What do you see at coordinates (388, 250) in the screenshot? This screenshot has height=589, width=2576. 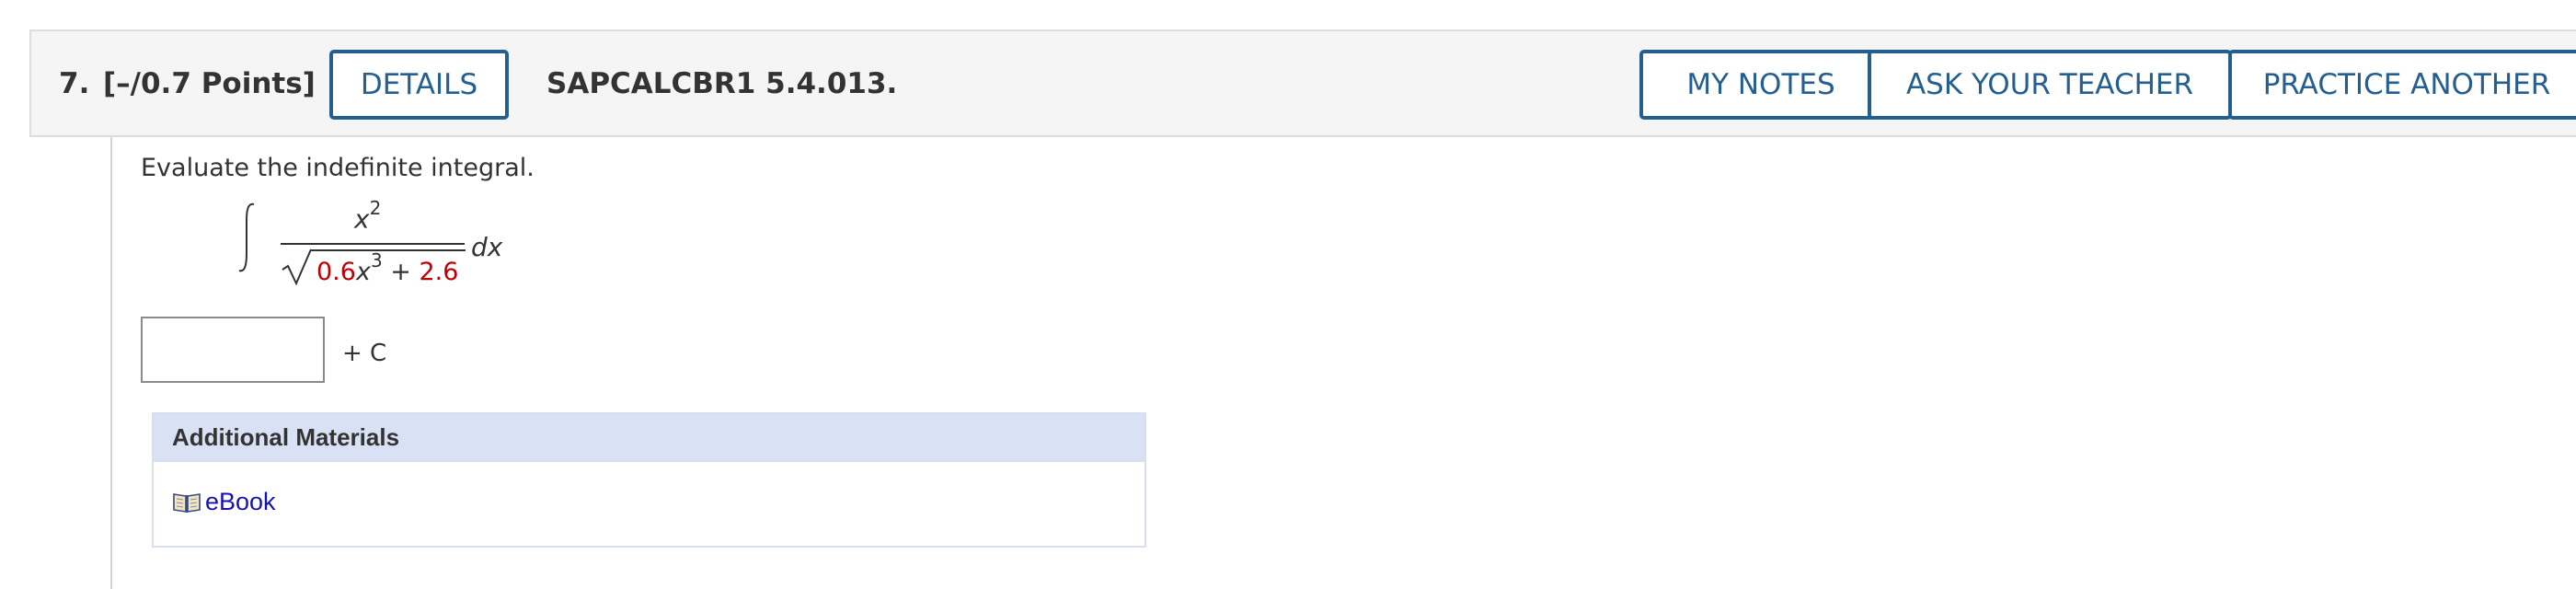 I see `radical-vinculum` at bounding box center [388, 250].